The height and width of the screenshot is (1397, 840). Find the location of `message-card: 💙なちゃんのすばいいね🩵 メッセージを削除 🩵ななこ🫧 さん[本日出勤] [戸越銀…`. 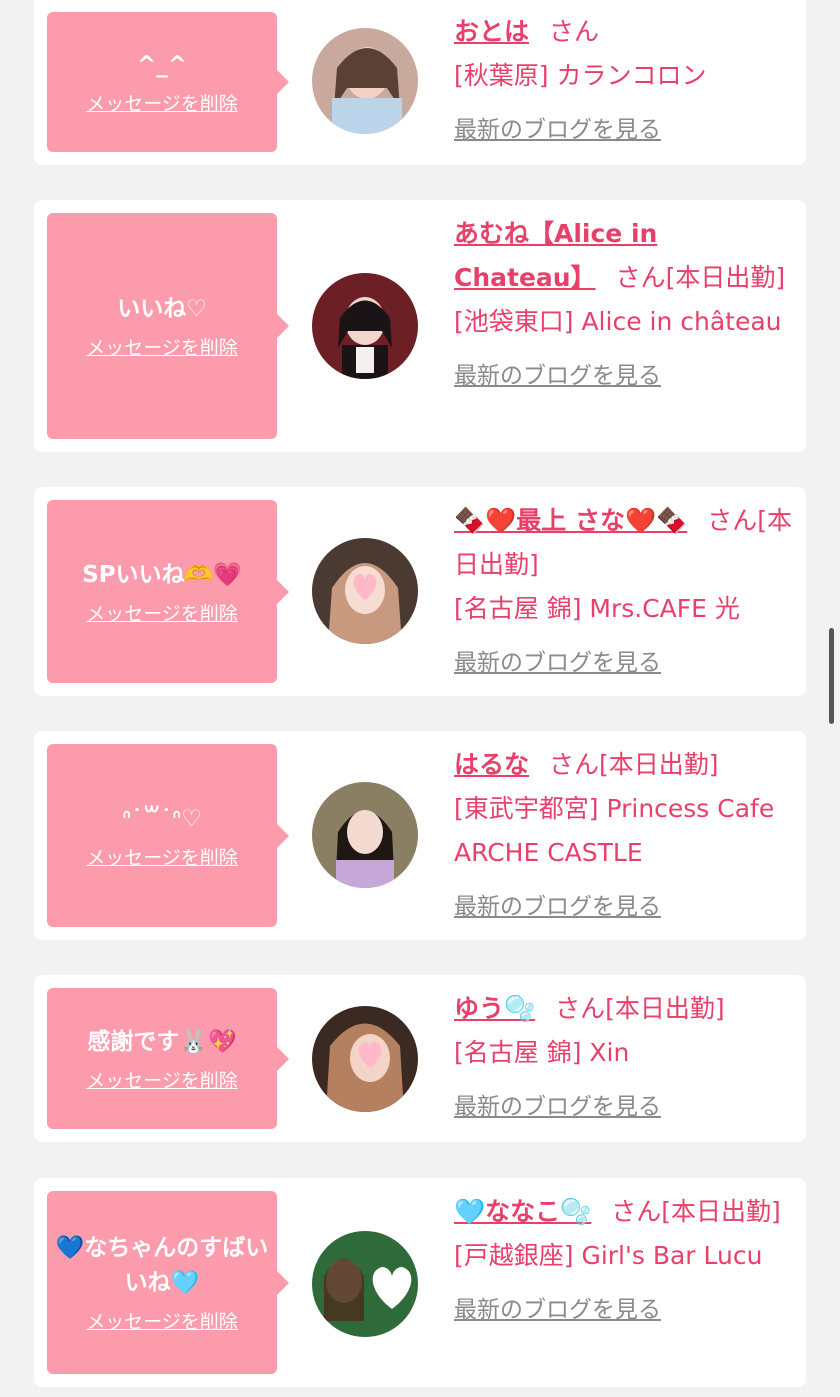

message-card: 💙なちゃんのすばいいね🩵 メッセージを削除 🩵ななこ🫧 さん[本日出勤] [戸越銀… is located at coordinates (420, 1282).